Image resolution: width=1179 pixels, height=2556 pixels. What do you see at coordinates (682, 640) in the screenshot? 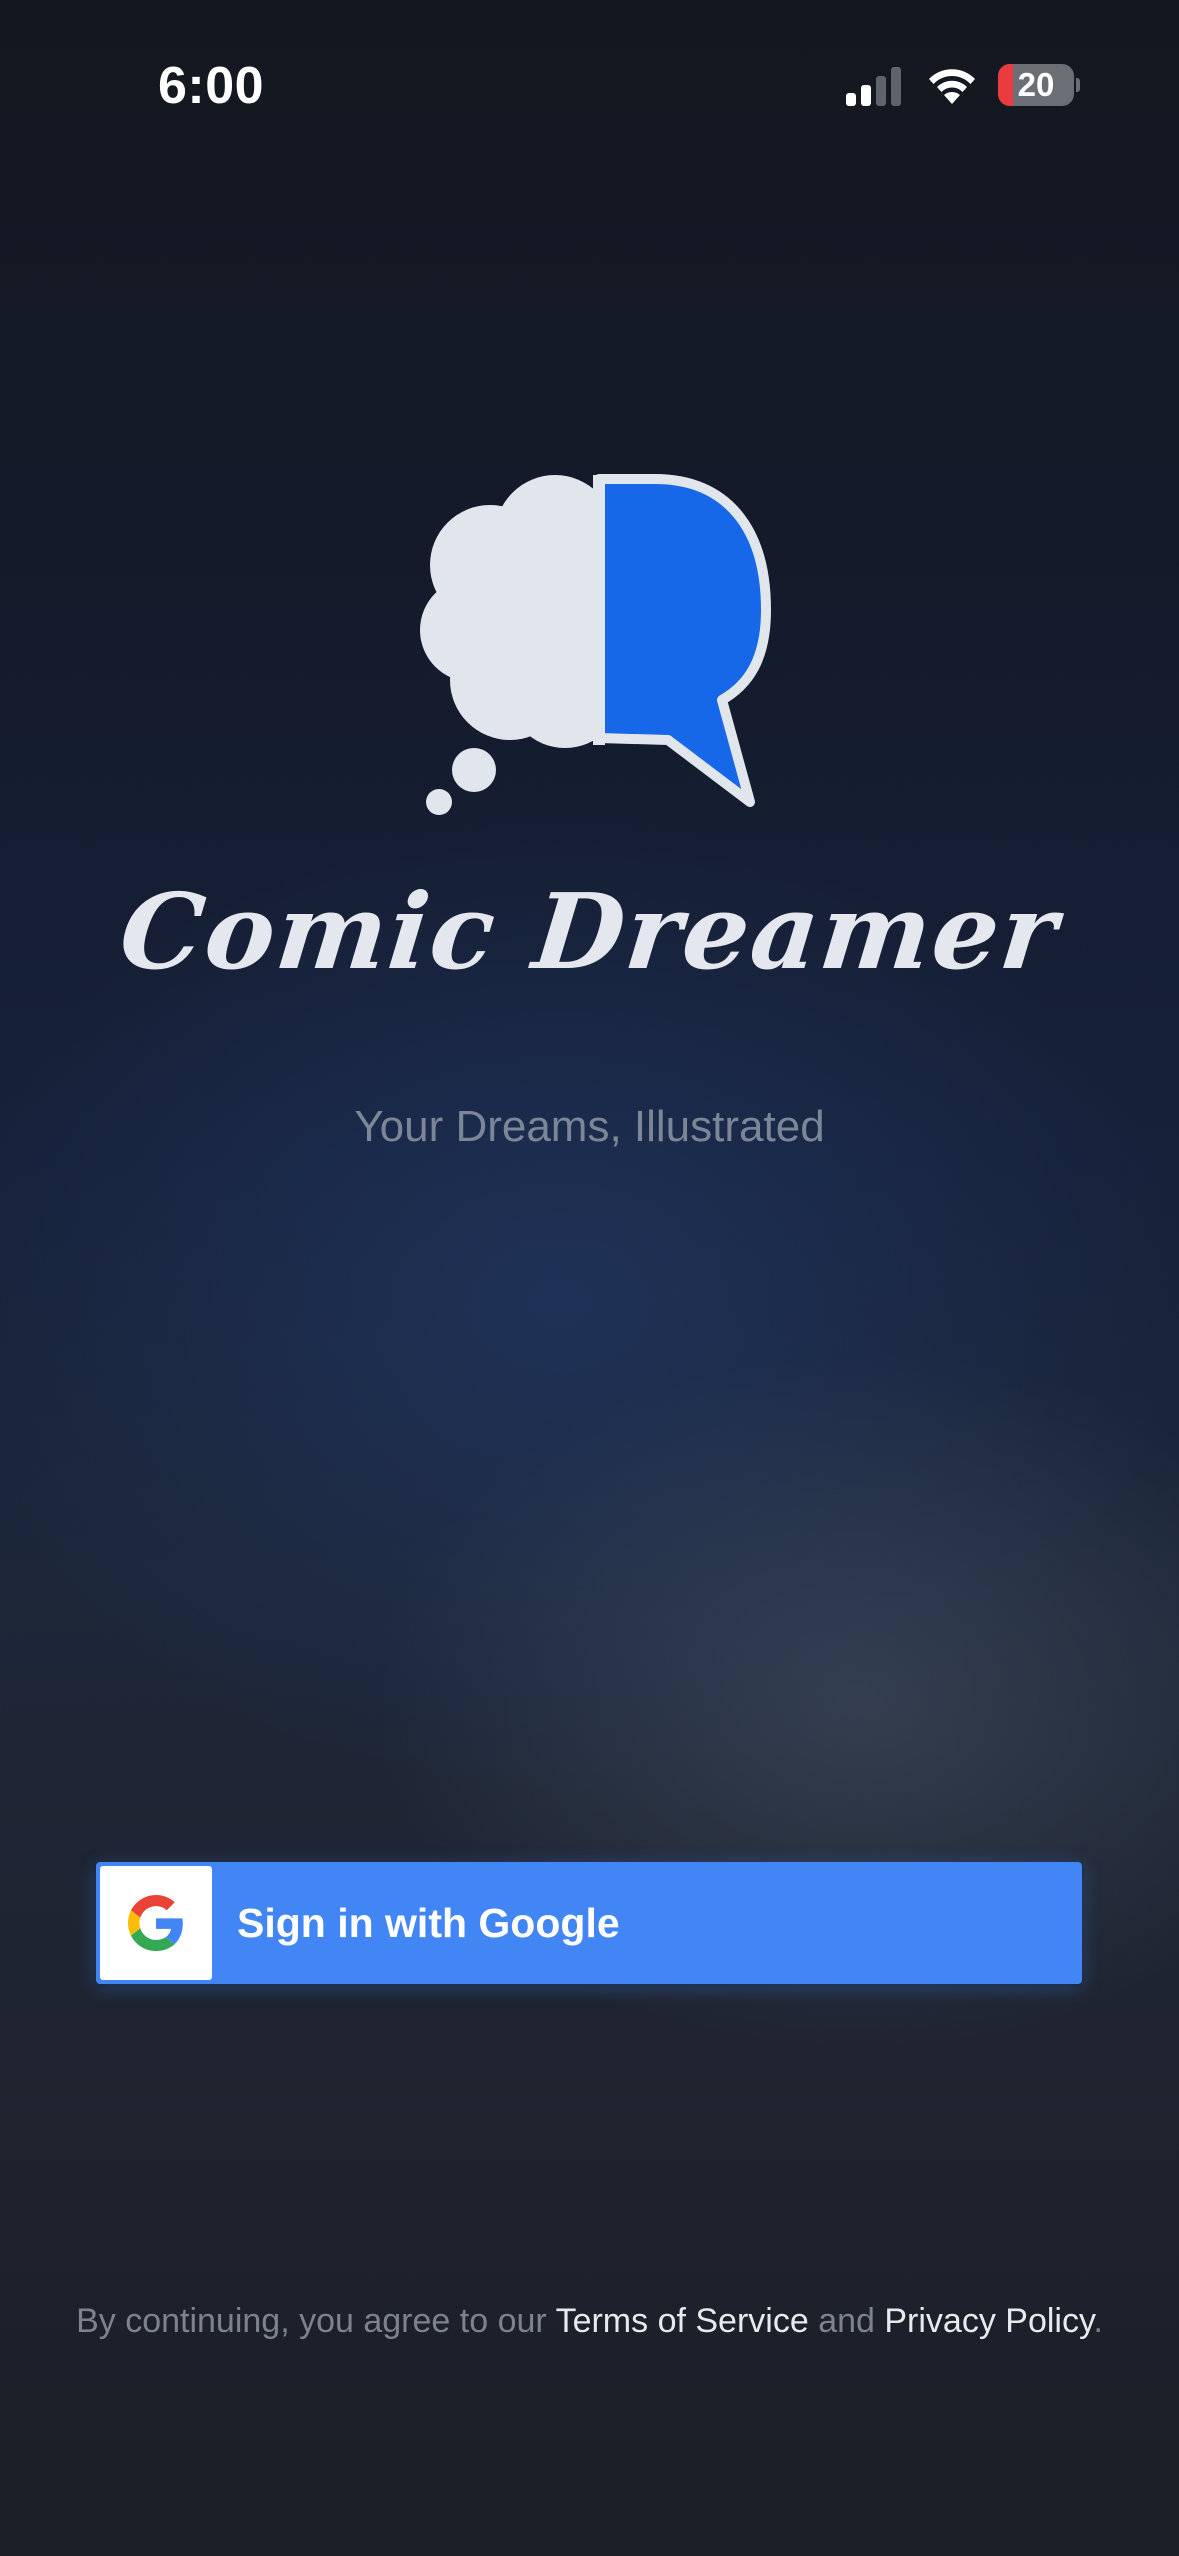
I see `speech-bubble-shape` at bounding box center [682, 640].